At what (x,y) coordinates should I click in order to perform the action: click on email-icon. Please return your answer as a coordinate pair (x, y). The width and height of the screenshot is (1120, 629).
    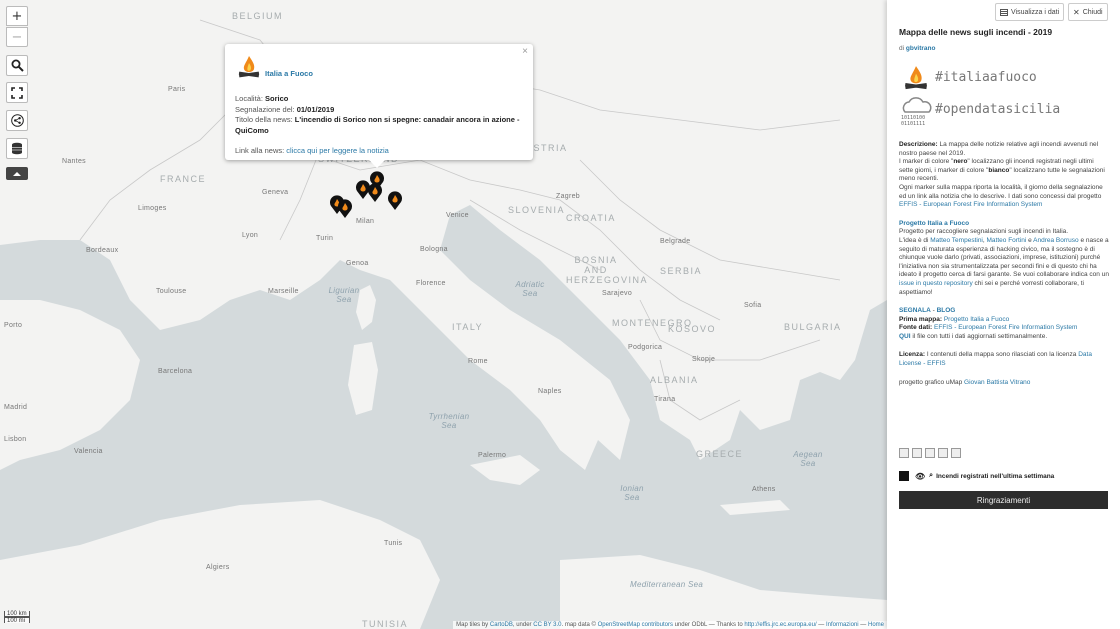
    Looking at the image, I should click on (930, 453).